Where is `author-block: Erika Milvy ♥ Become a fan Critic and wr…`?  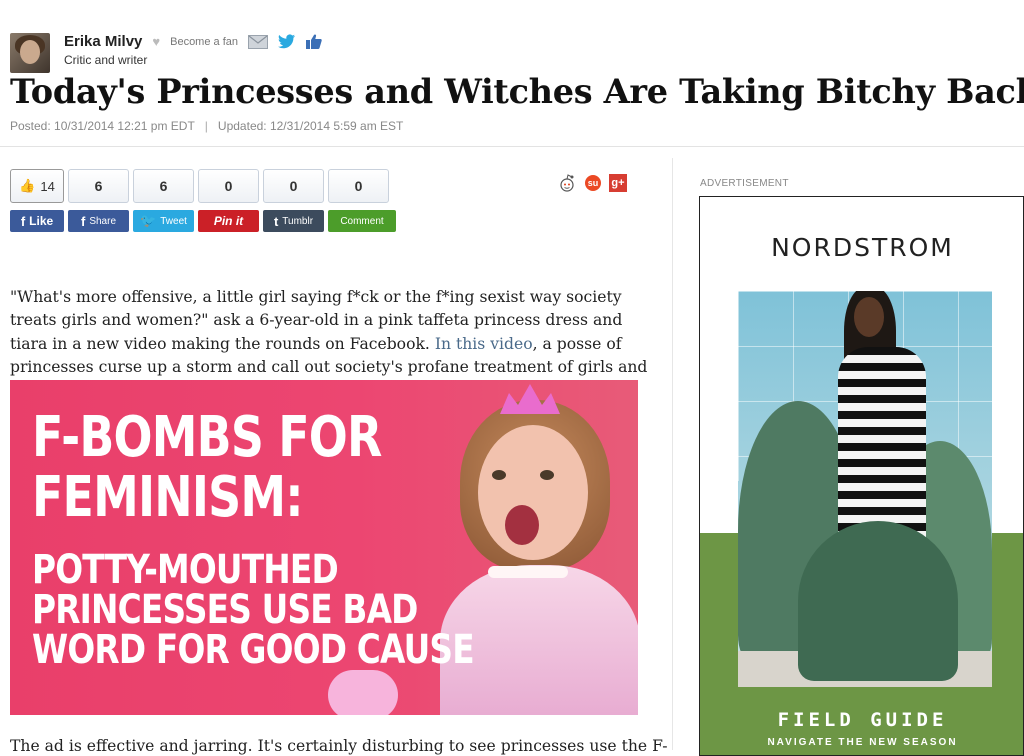
author-block: Erika Milvy ♥ Become a fan Critic and wr… is located at coordinates (166, 54).